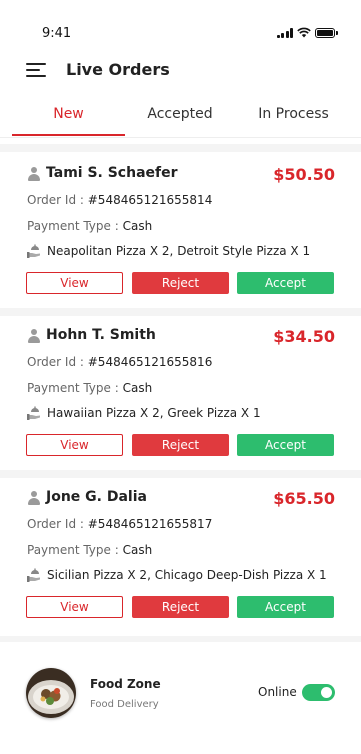  Describe the element at coordinates (180, 71) in the screenshot. I see `app-header: Live Orders` at that location.